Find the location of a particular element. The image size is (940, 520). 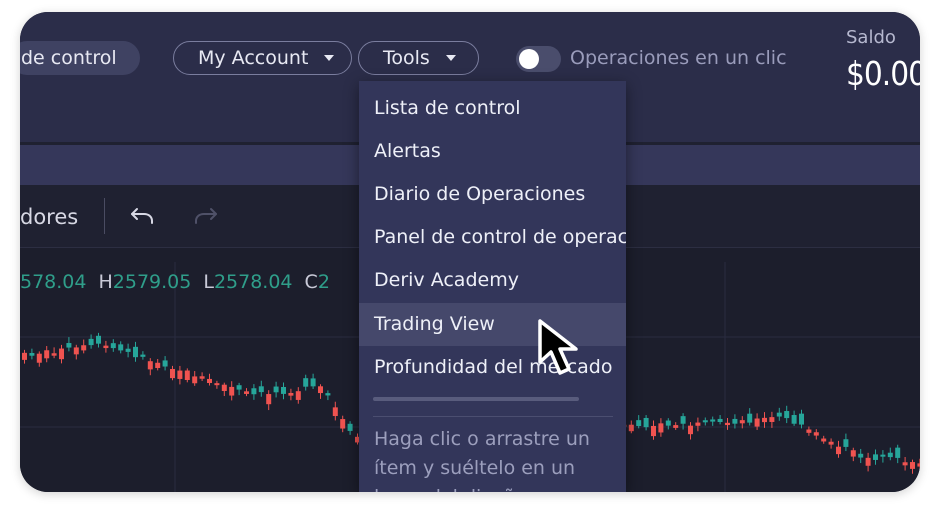

indicators-button: dores is located at coordinates (49, 217).